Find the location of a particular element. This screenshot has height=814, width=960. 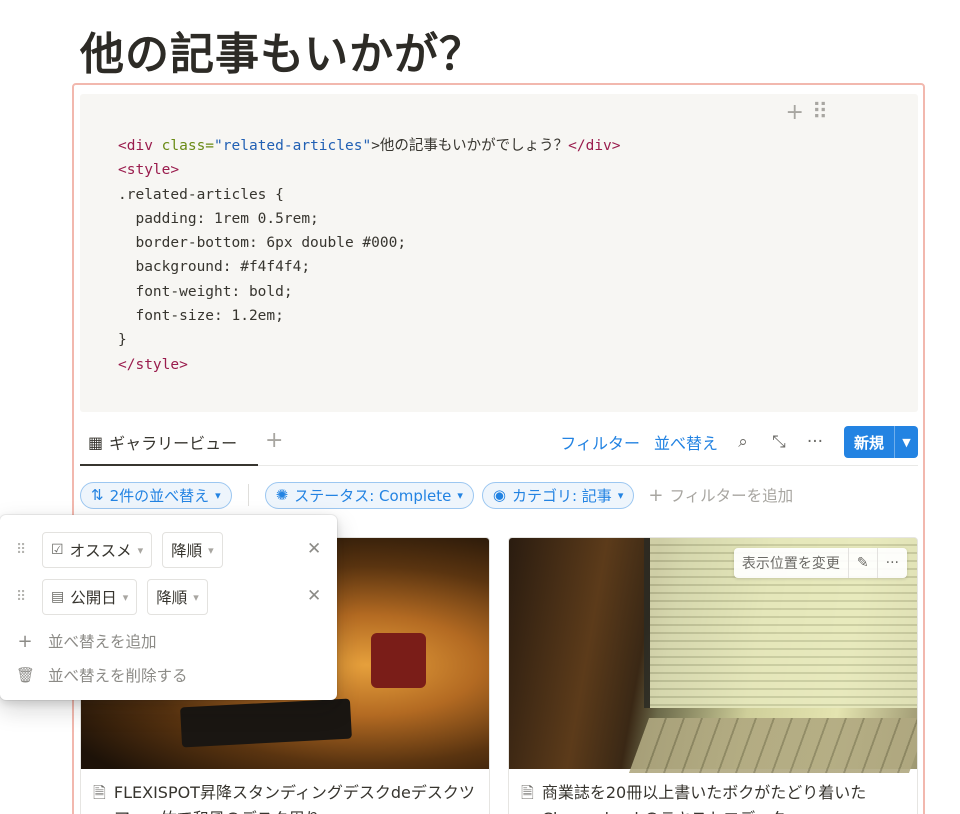

sort-property-select: ☑ オススメ ▾ is located at coordinates (97, 550).